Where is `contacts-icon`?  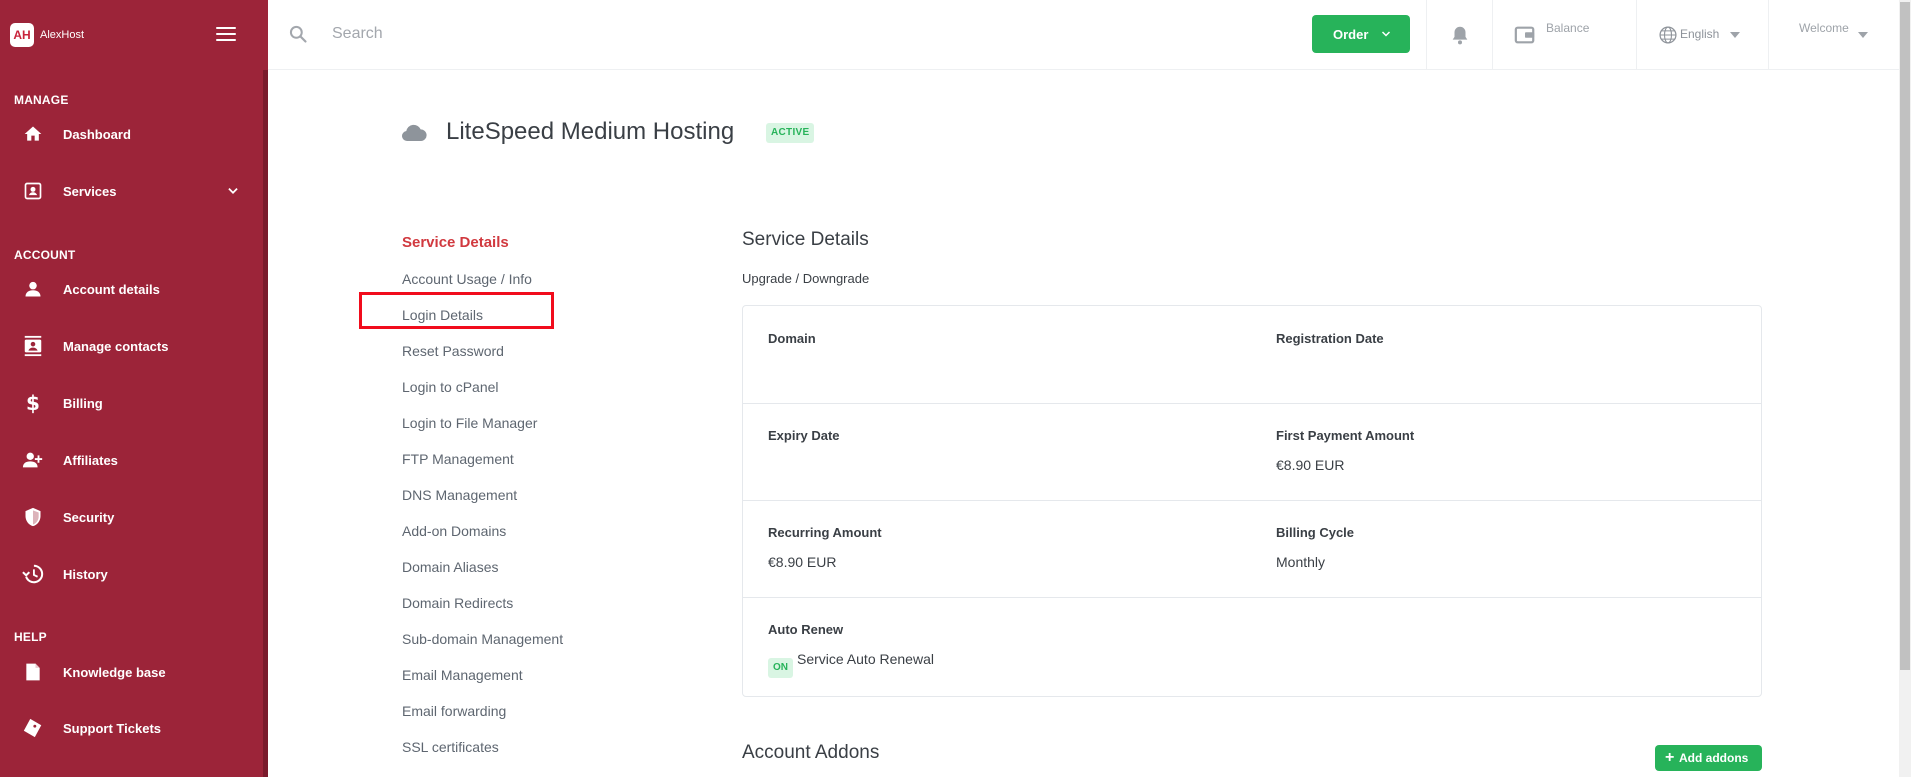 contacts-icon is located at coordinates (33, 346).